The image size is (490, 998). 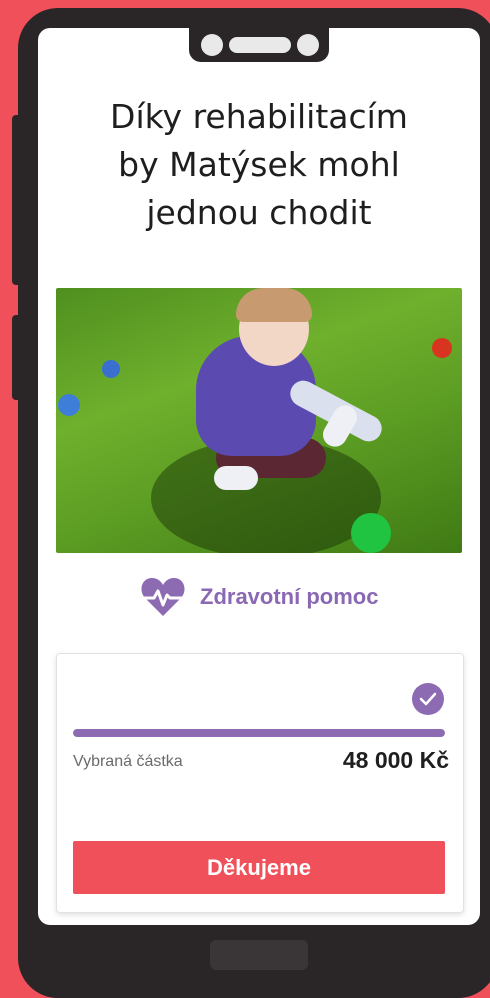 I want to click on funding-progress-fill, so click(x=259, y=733).